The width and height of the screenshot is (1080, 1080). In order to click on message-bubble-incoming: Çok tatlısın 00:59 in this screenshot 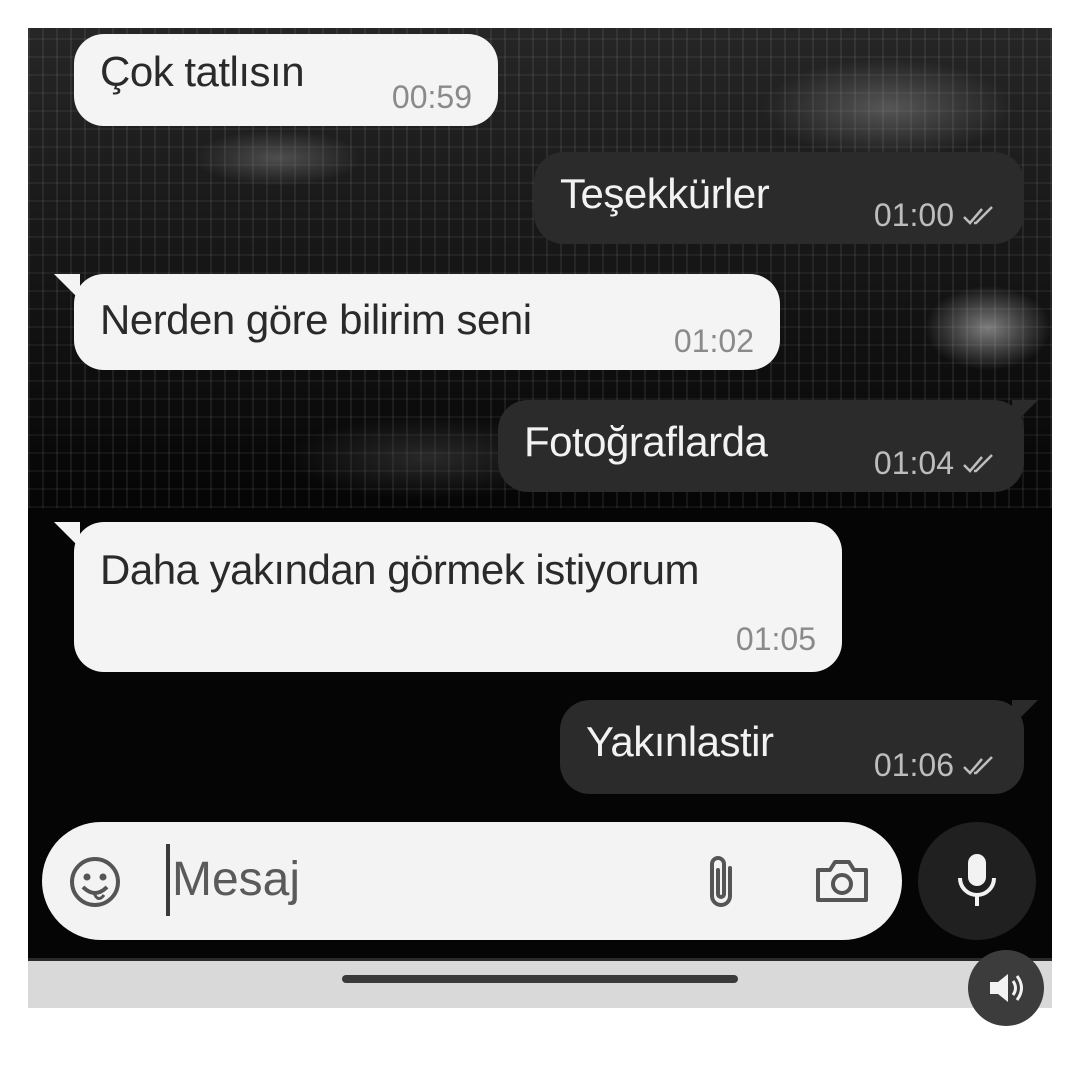, I will do `click(286, 80)`.